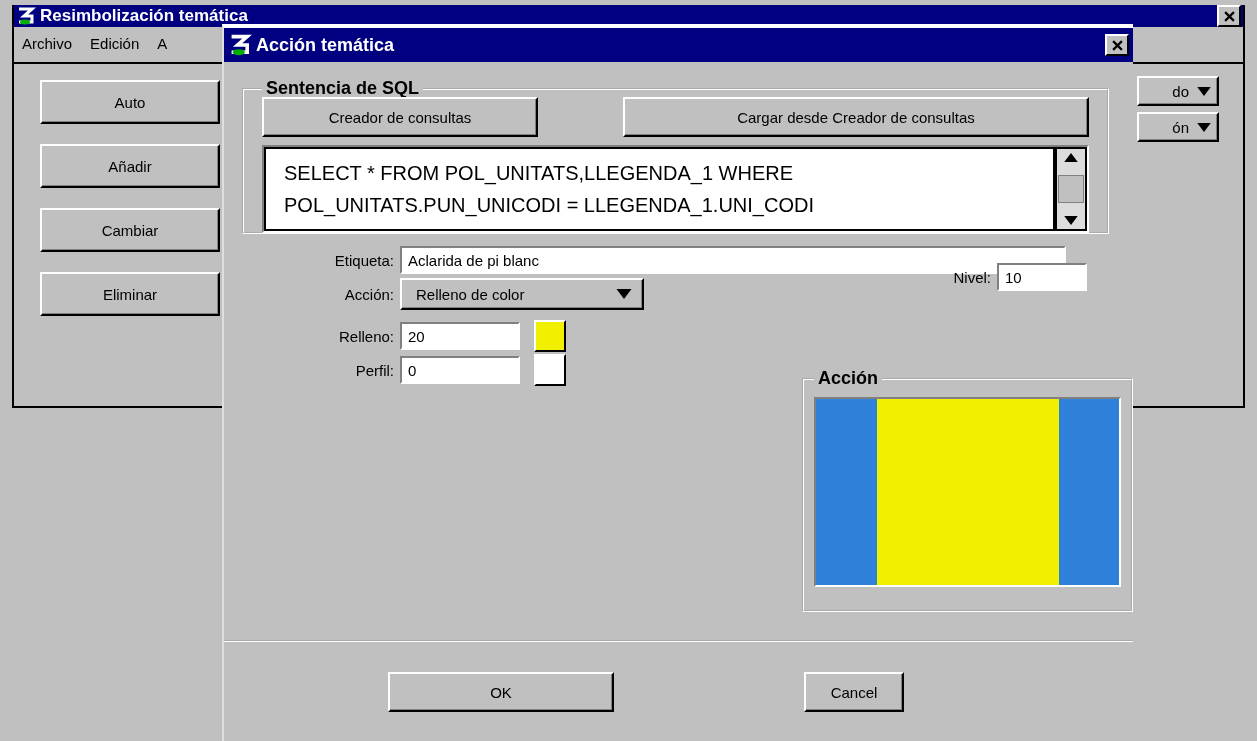  I want to click on fill-field: 20, so click(460, 336).